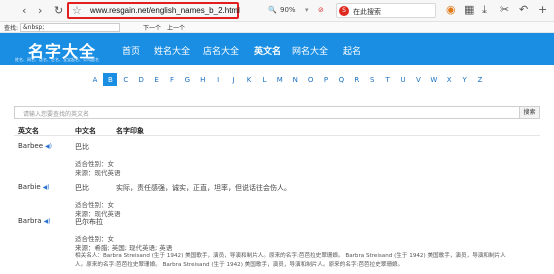 This screenshot has height=274, width=554. What do you see at coordinates (277, 27) in the screenshot?
I see `find-bar: 查找: &nbsp; 下一个 上一个` at bounding box center [277, 27].